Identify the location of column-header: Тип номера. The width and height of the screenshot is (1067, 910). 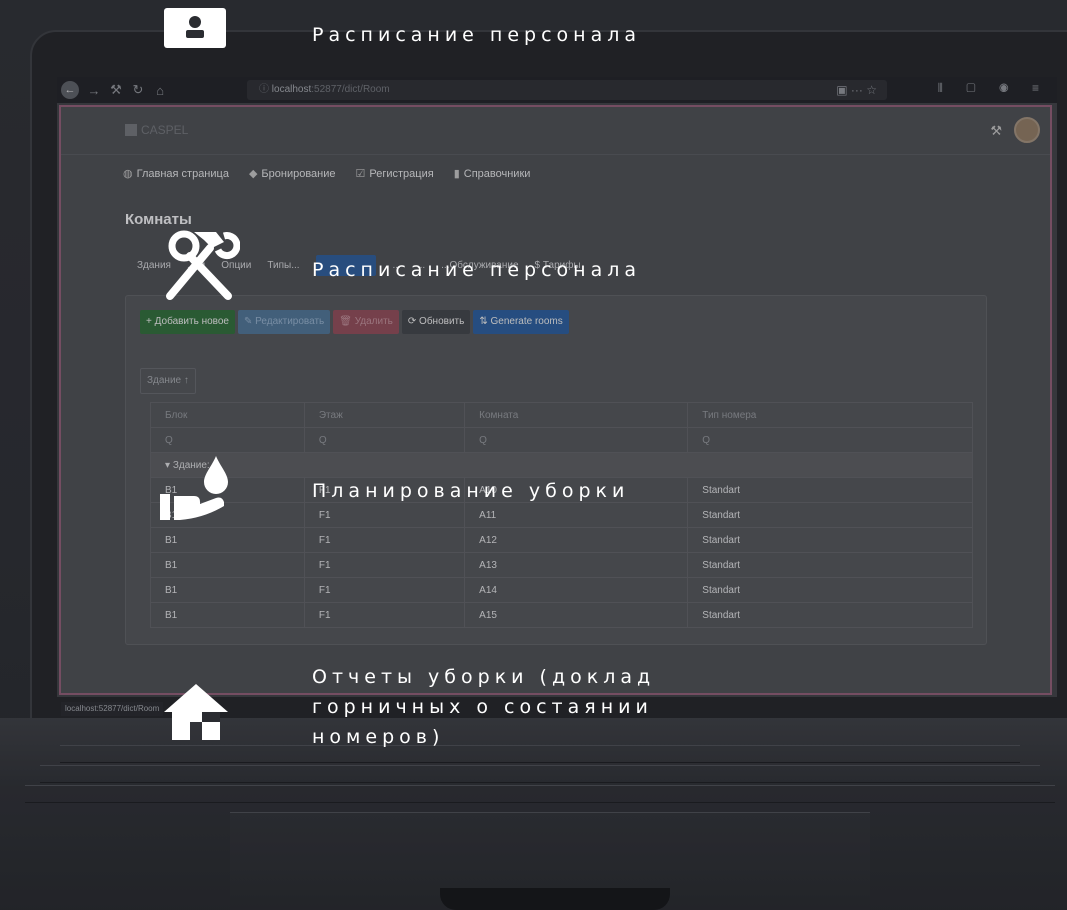
(830, 415).